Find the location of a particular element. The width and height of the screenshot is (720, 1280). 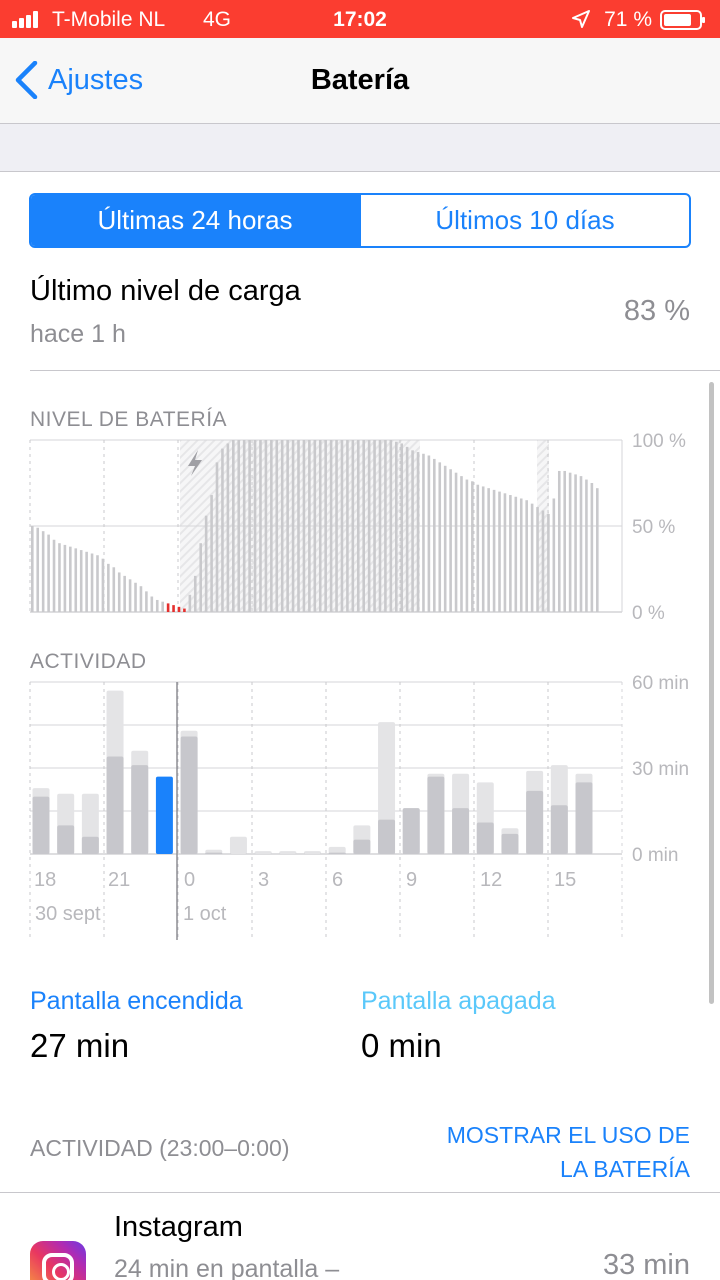

app-name: Instagram is located at coordinates (178, 1227).